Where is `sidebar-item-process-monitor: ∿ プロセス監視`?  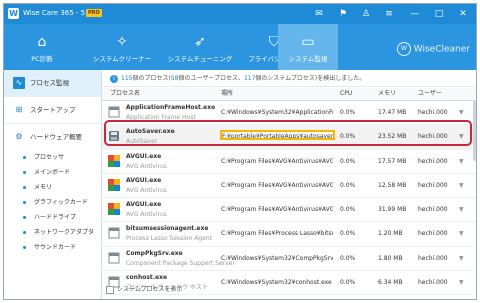 sidebar-item-process-monitor: ∿ プロセス監視 is located at coordinates (52, 83).